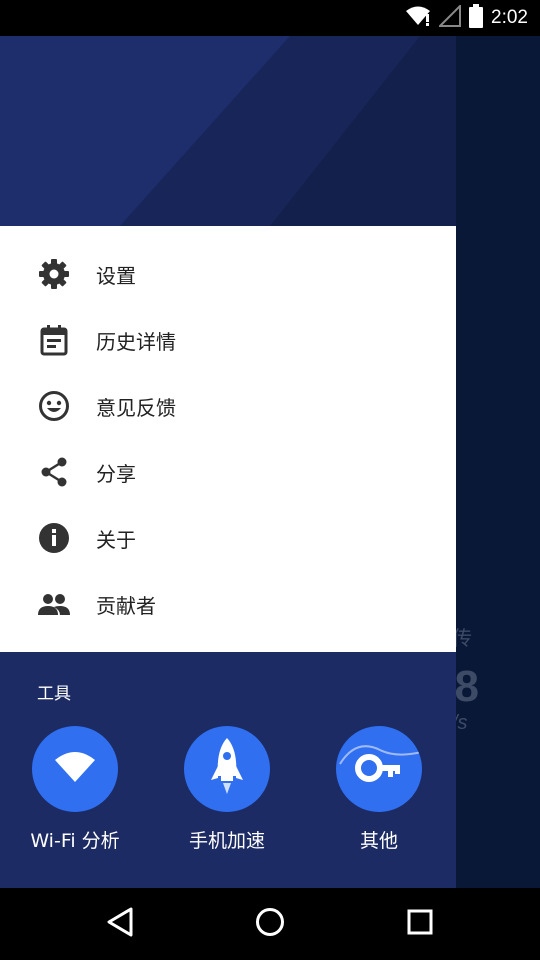 This screenshot has width=540, height=960. Describe the element at coordinates (54, 604) in the screenshot. I see `people-icon` at that location.